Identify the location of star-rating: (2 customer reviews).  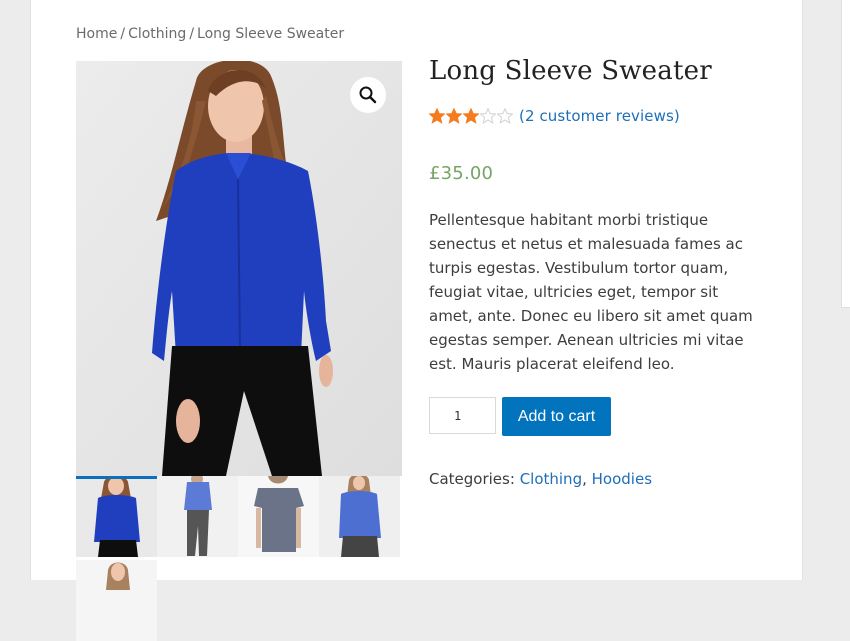
(554, 116).